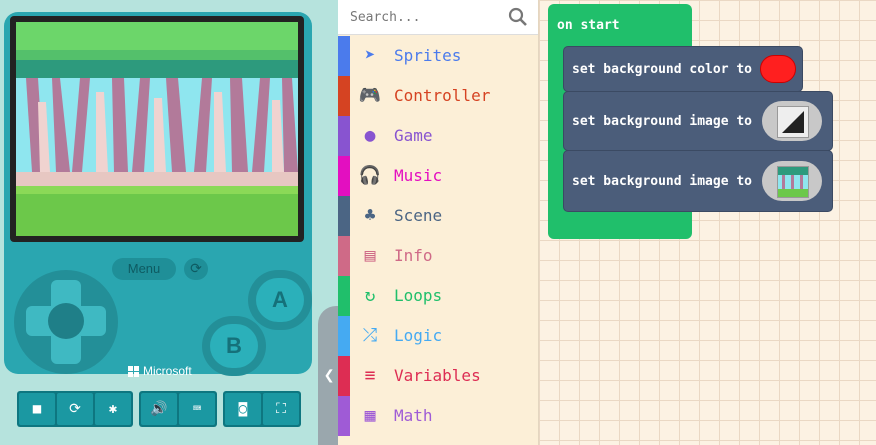  What do you see at coordinates (588, 25) in the screenshot?
I see `on-start-label: on start` at bounding box center [588, 25].